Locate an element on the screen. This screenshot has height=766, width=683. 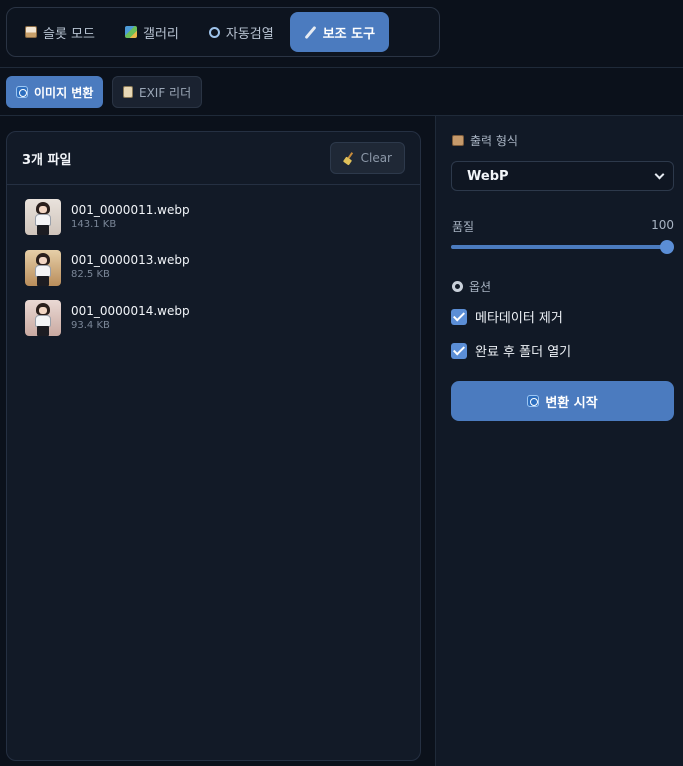
tab-slot-mode: 슬롯 모드 is located at coordinates (60, 32).